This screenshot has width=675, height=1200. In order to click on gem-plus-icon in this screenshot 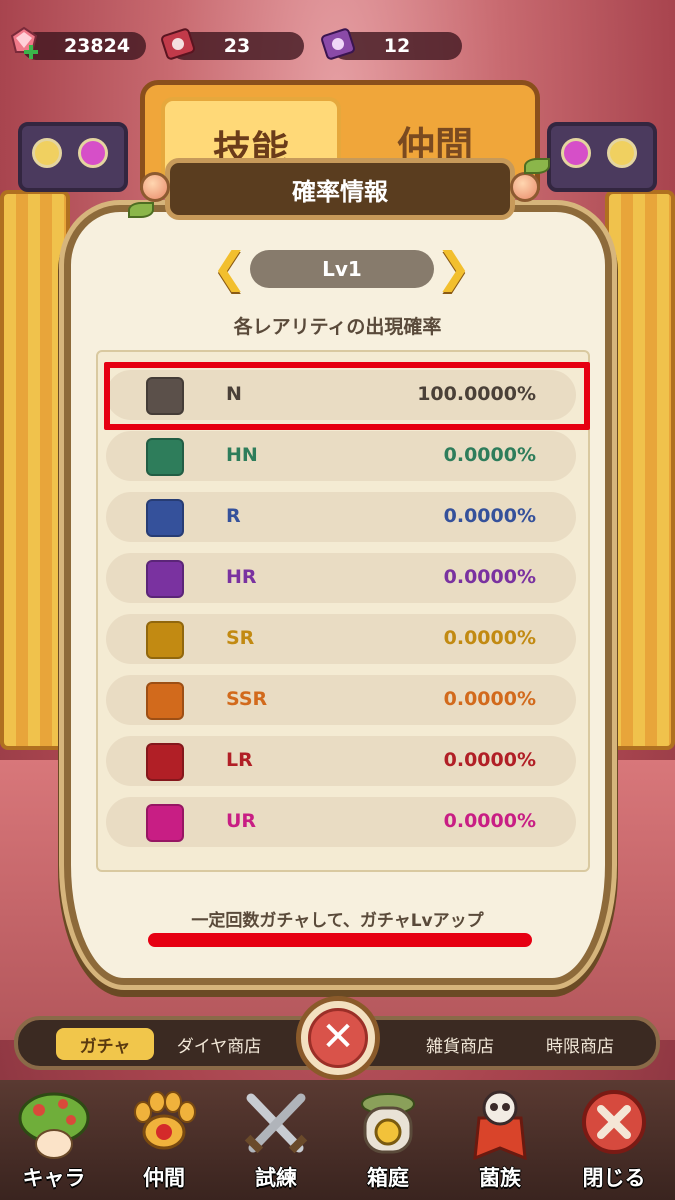, I will do `click(24, 44)`.